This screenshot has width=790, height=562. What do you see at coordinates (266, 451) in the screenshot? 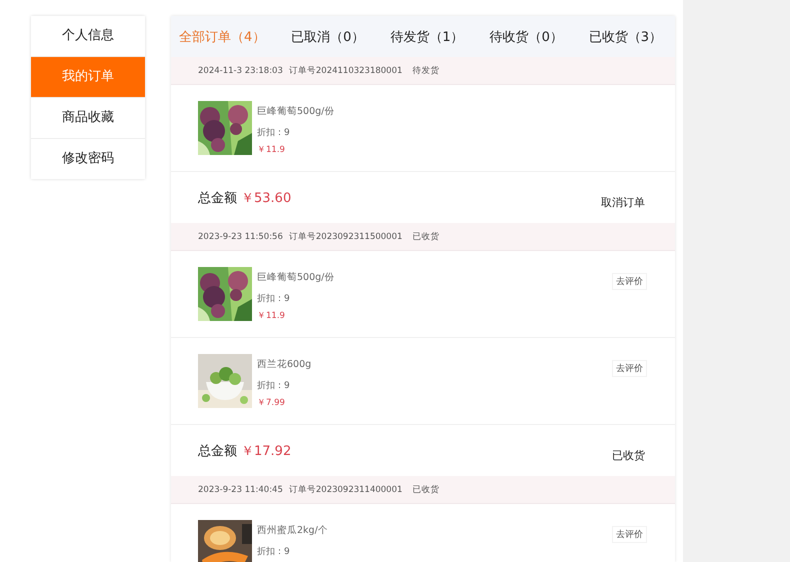
I see `total-amount: ￥17.92` at bounding box center [266, 451].